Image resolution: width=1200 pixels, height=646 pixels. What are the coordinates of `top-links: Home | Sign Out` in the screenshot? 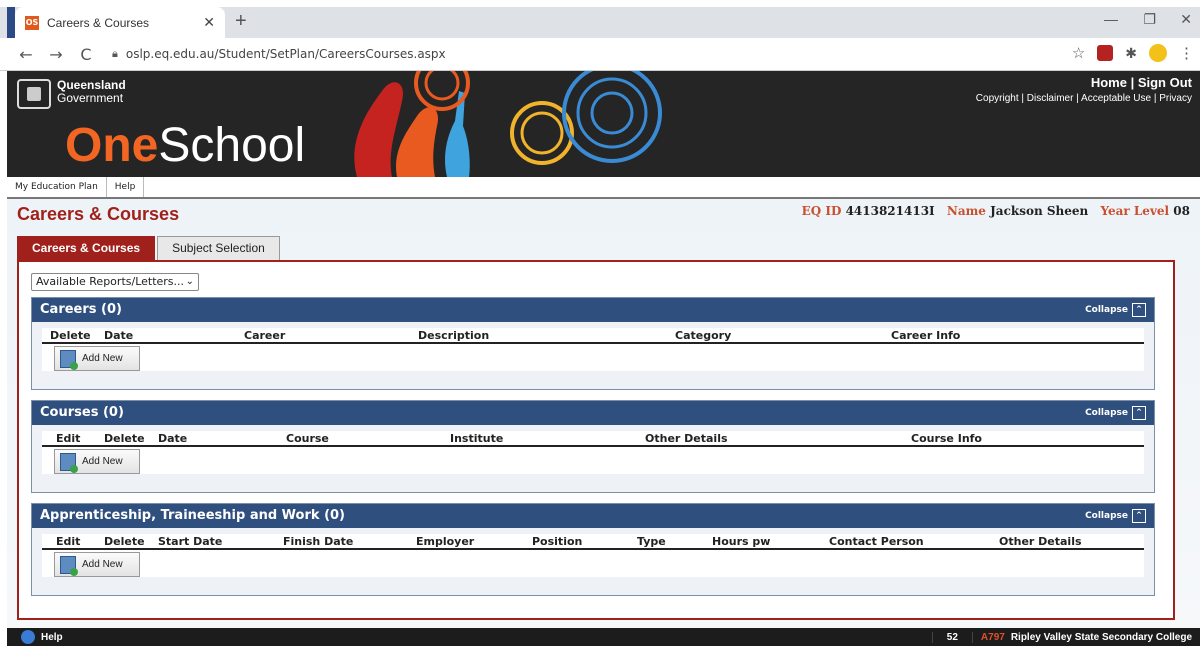 It's located at (1141, 82).